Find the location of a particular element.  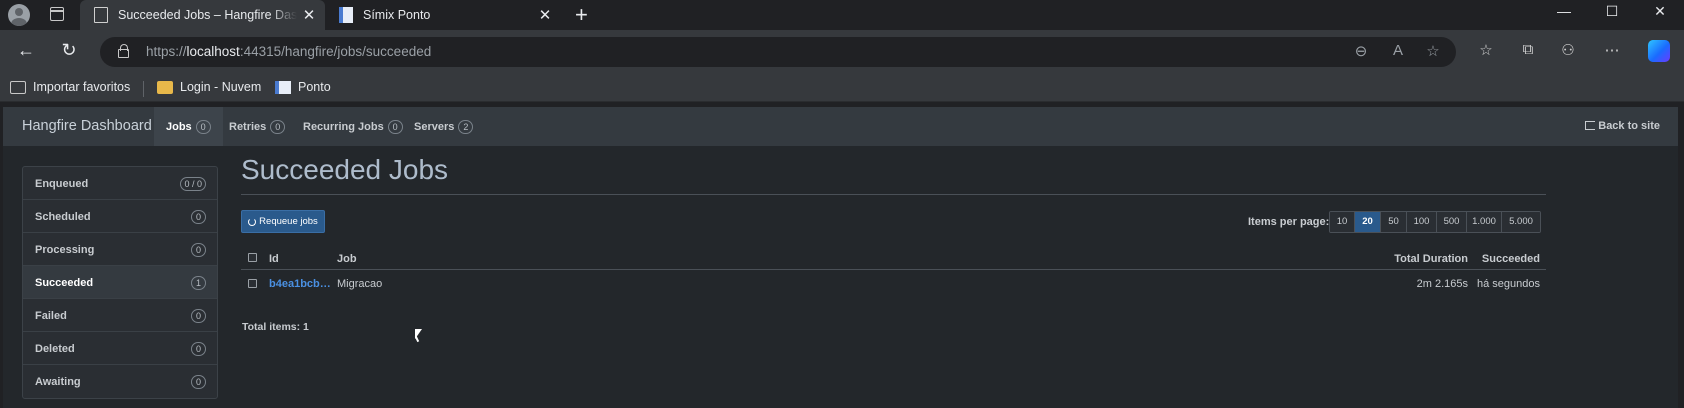

sidebar-item-label: Enqueued is located at coordinates (62, 184).